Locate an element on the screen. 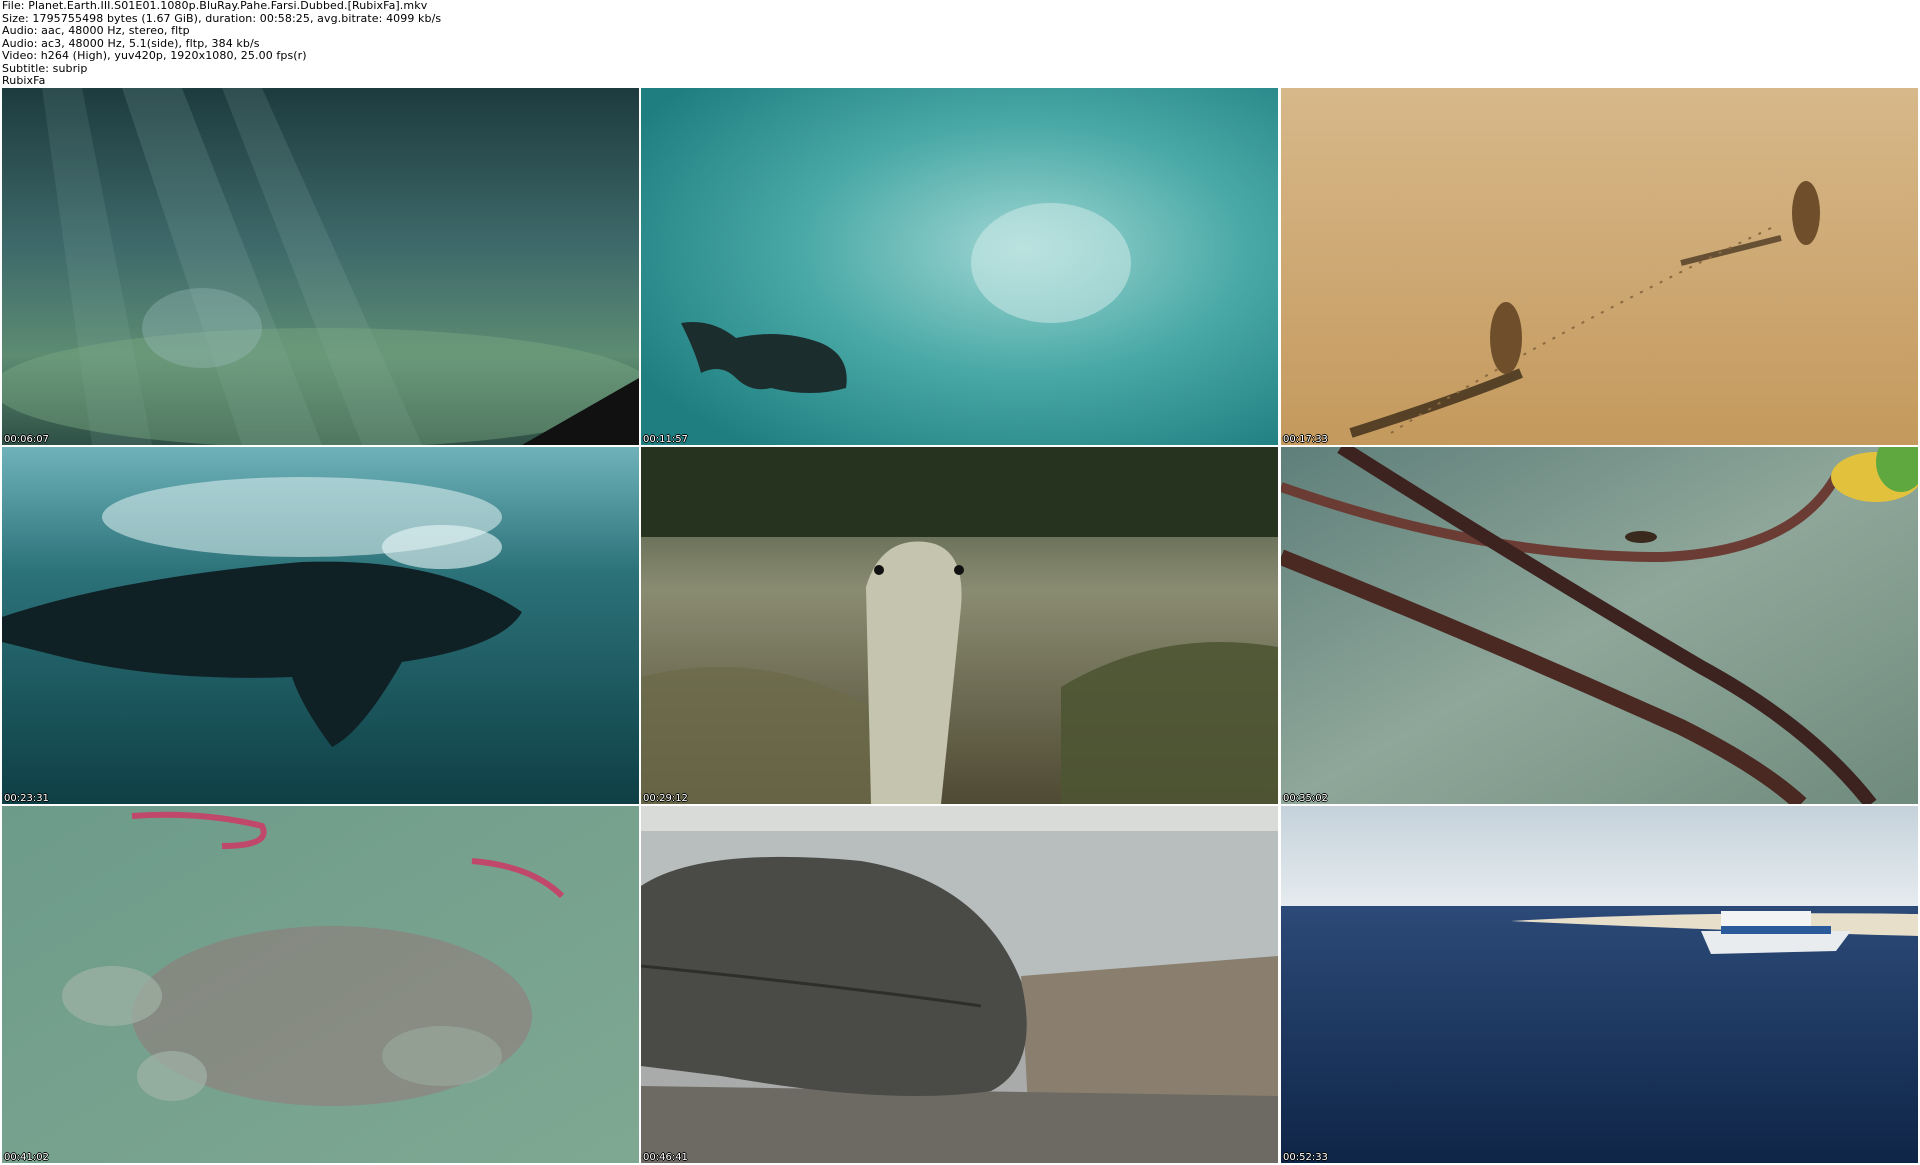  mangrove-branch-scene-image is located at coordinates (1599, 625).